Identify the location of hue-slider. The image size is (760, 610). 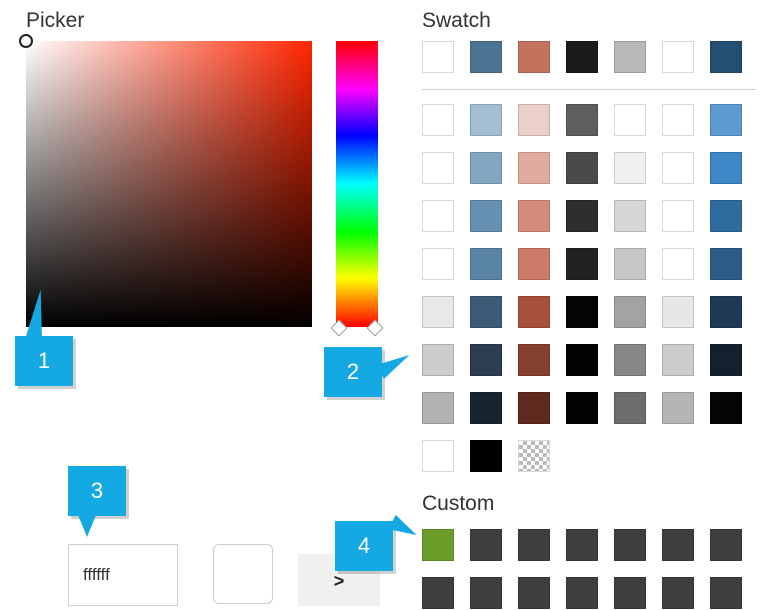
(357, 184).